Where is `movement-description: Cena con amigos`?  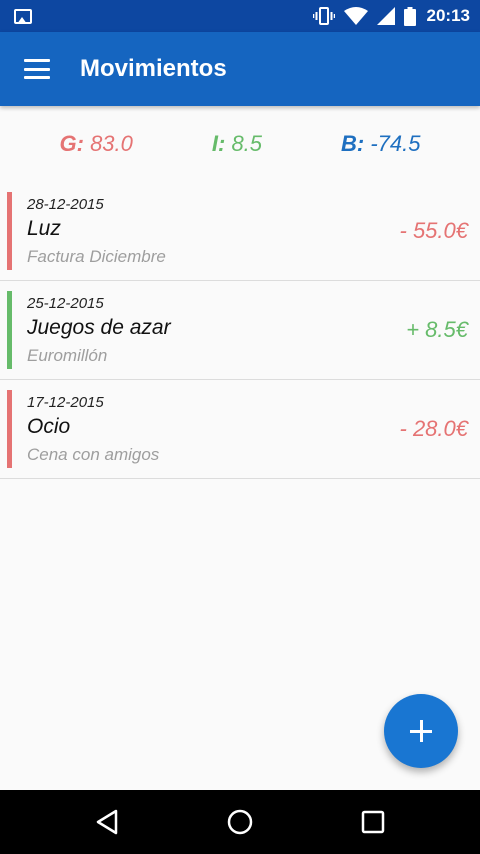
movement-description: Cena con amigos is located at coordinates (93, 454).